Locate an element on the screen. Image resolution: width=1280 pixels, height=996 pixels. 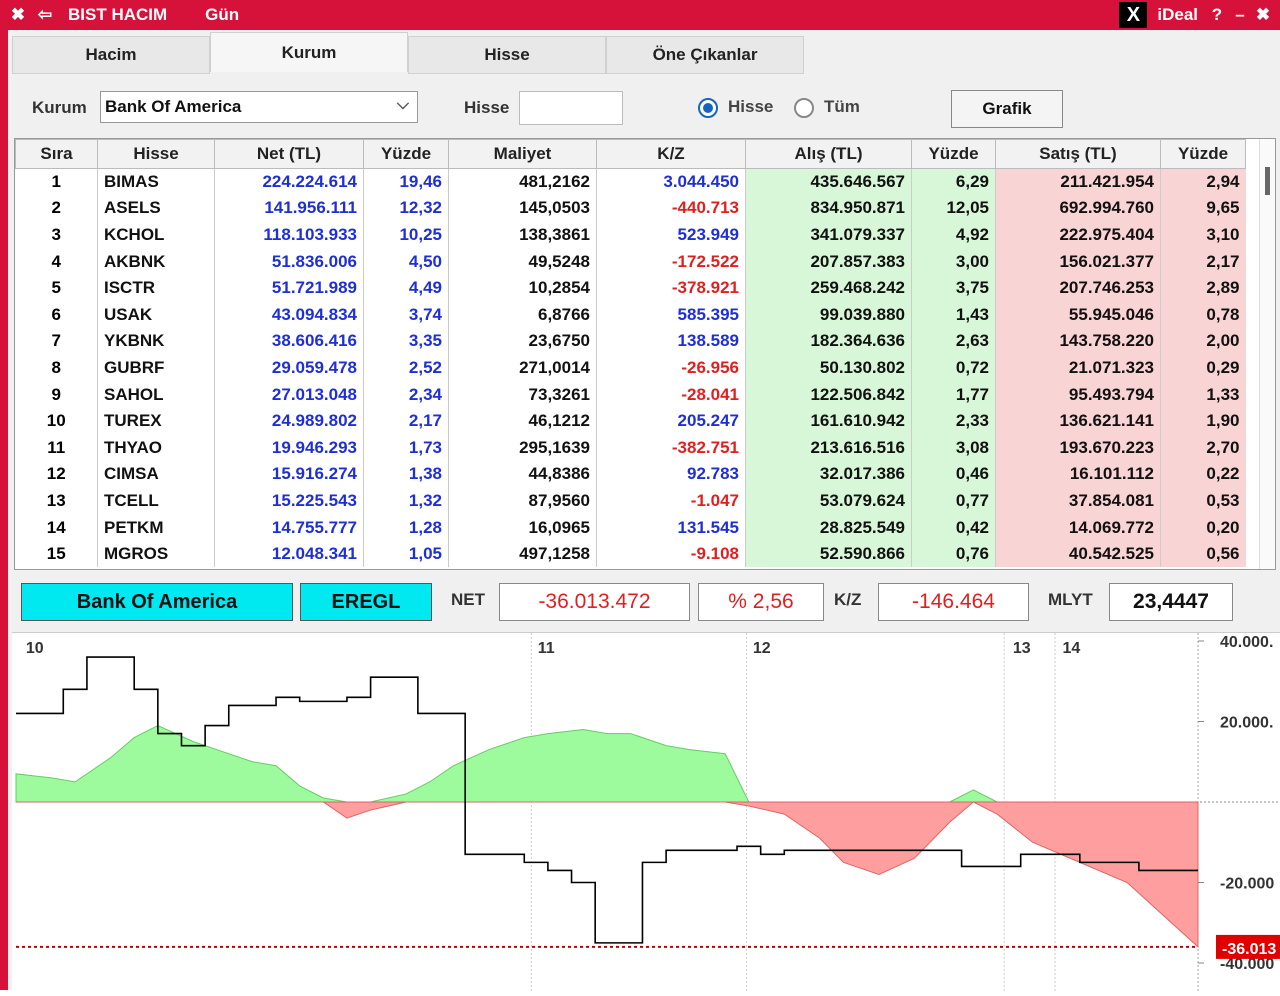
table-cell: -378.921 is located at coordinates (671, 288).